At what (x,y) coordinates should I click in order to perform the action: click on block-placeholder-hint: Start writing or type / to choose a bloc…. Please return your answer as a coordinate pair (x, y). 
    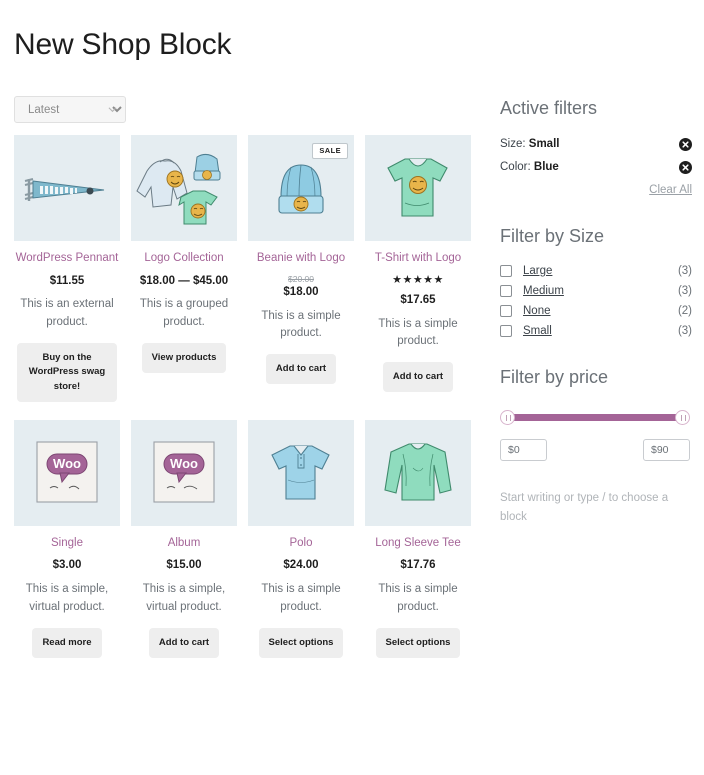
    Looking at the image, I should click on (587, 508).